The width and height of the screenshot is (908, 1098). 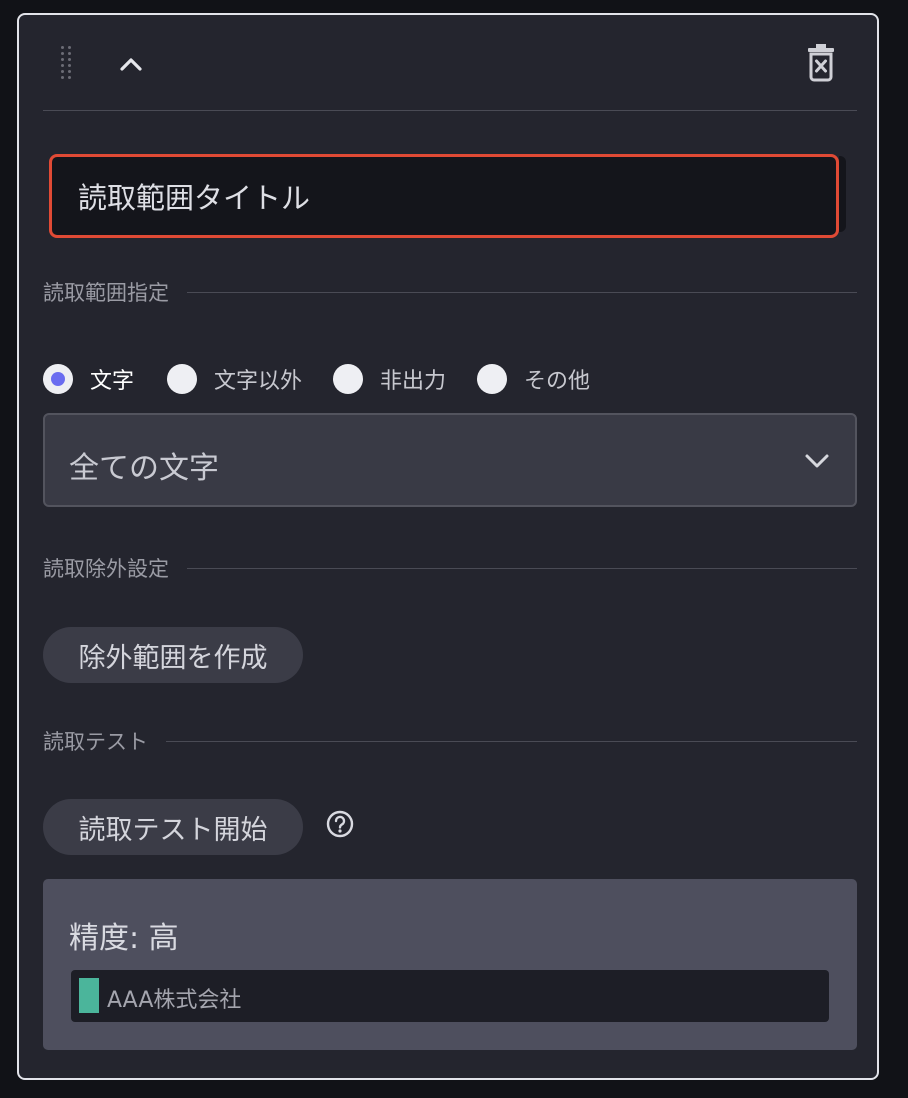 I want to click on exclusion-section-header: 読取除外設定, so click(x=450, y=568).